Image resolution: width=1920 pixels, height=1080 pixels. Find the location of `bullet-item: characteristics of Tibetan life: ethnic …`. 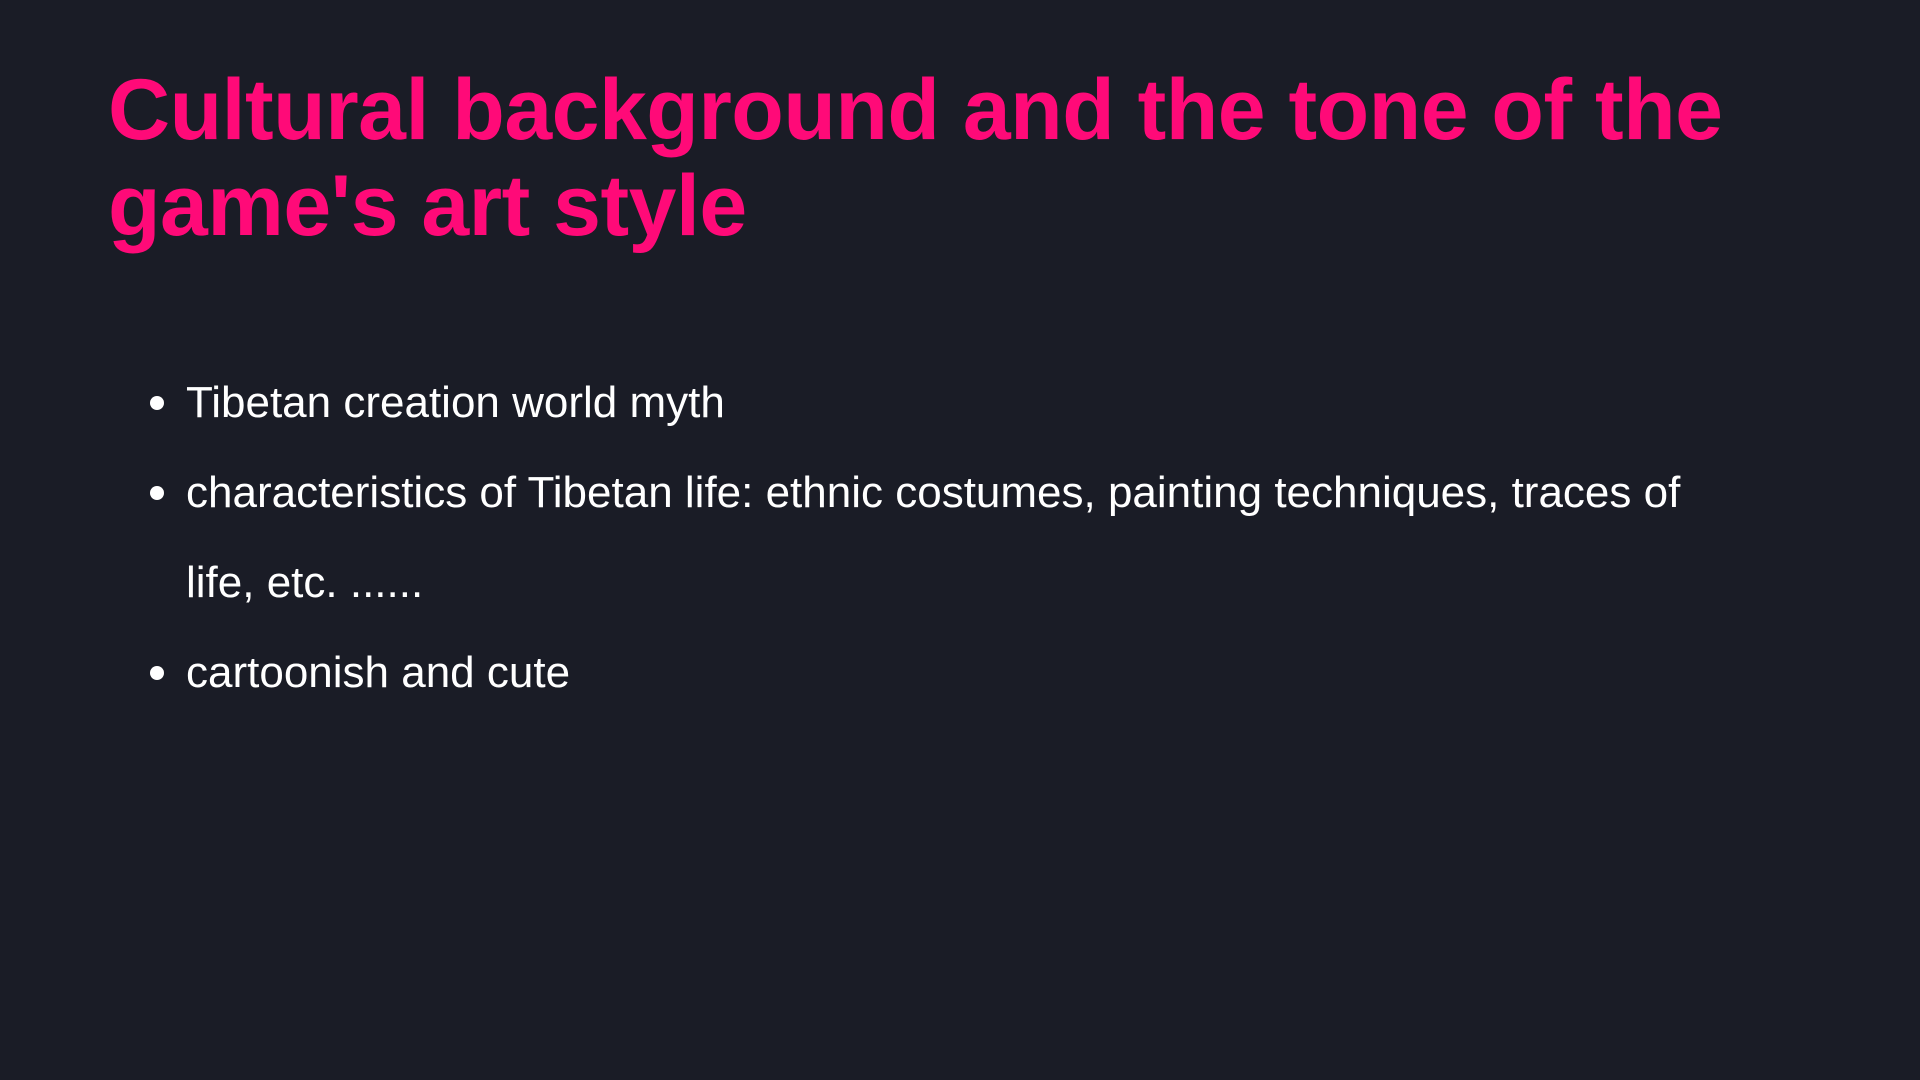

bullet-item: characteristics of Tibetan life: ethnic … is located at coordinates (928, 538).